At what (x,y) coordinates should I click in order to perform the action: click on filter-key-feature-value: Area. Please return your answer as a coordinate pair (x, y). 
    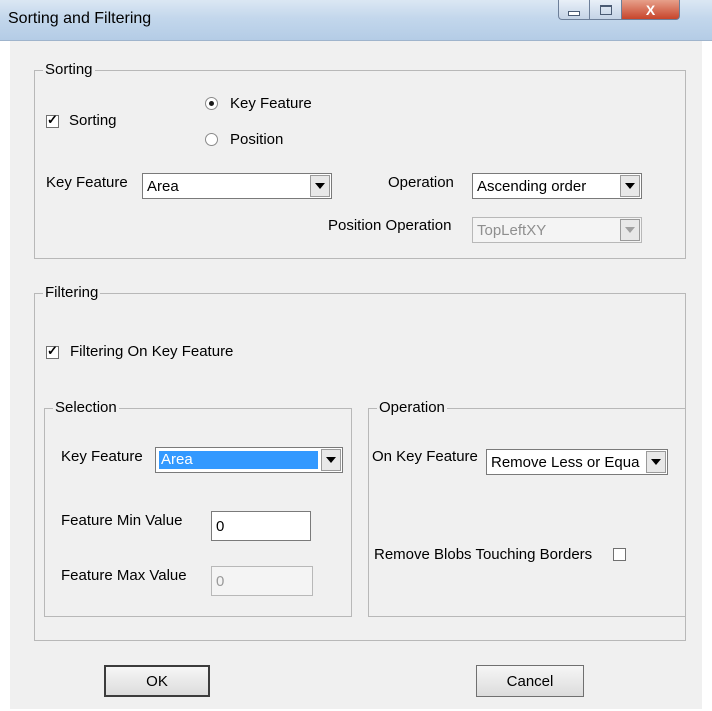
    Looking at the image, I should click on (238, 460).